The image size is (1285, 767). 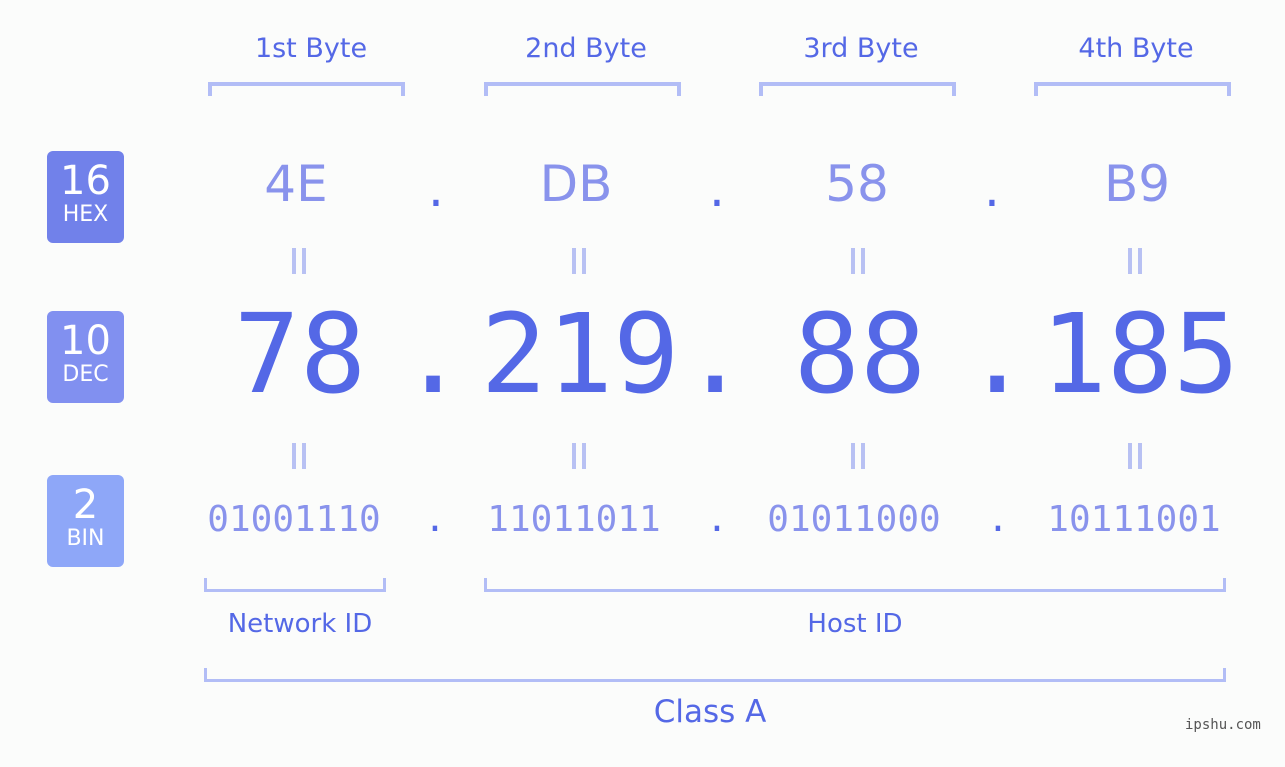 I want to click on host-id-bracket, so click(x=855, y=585).